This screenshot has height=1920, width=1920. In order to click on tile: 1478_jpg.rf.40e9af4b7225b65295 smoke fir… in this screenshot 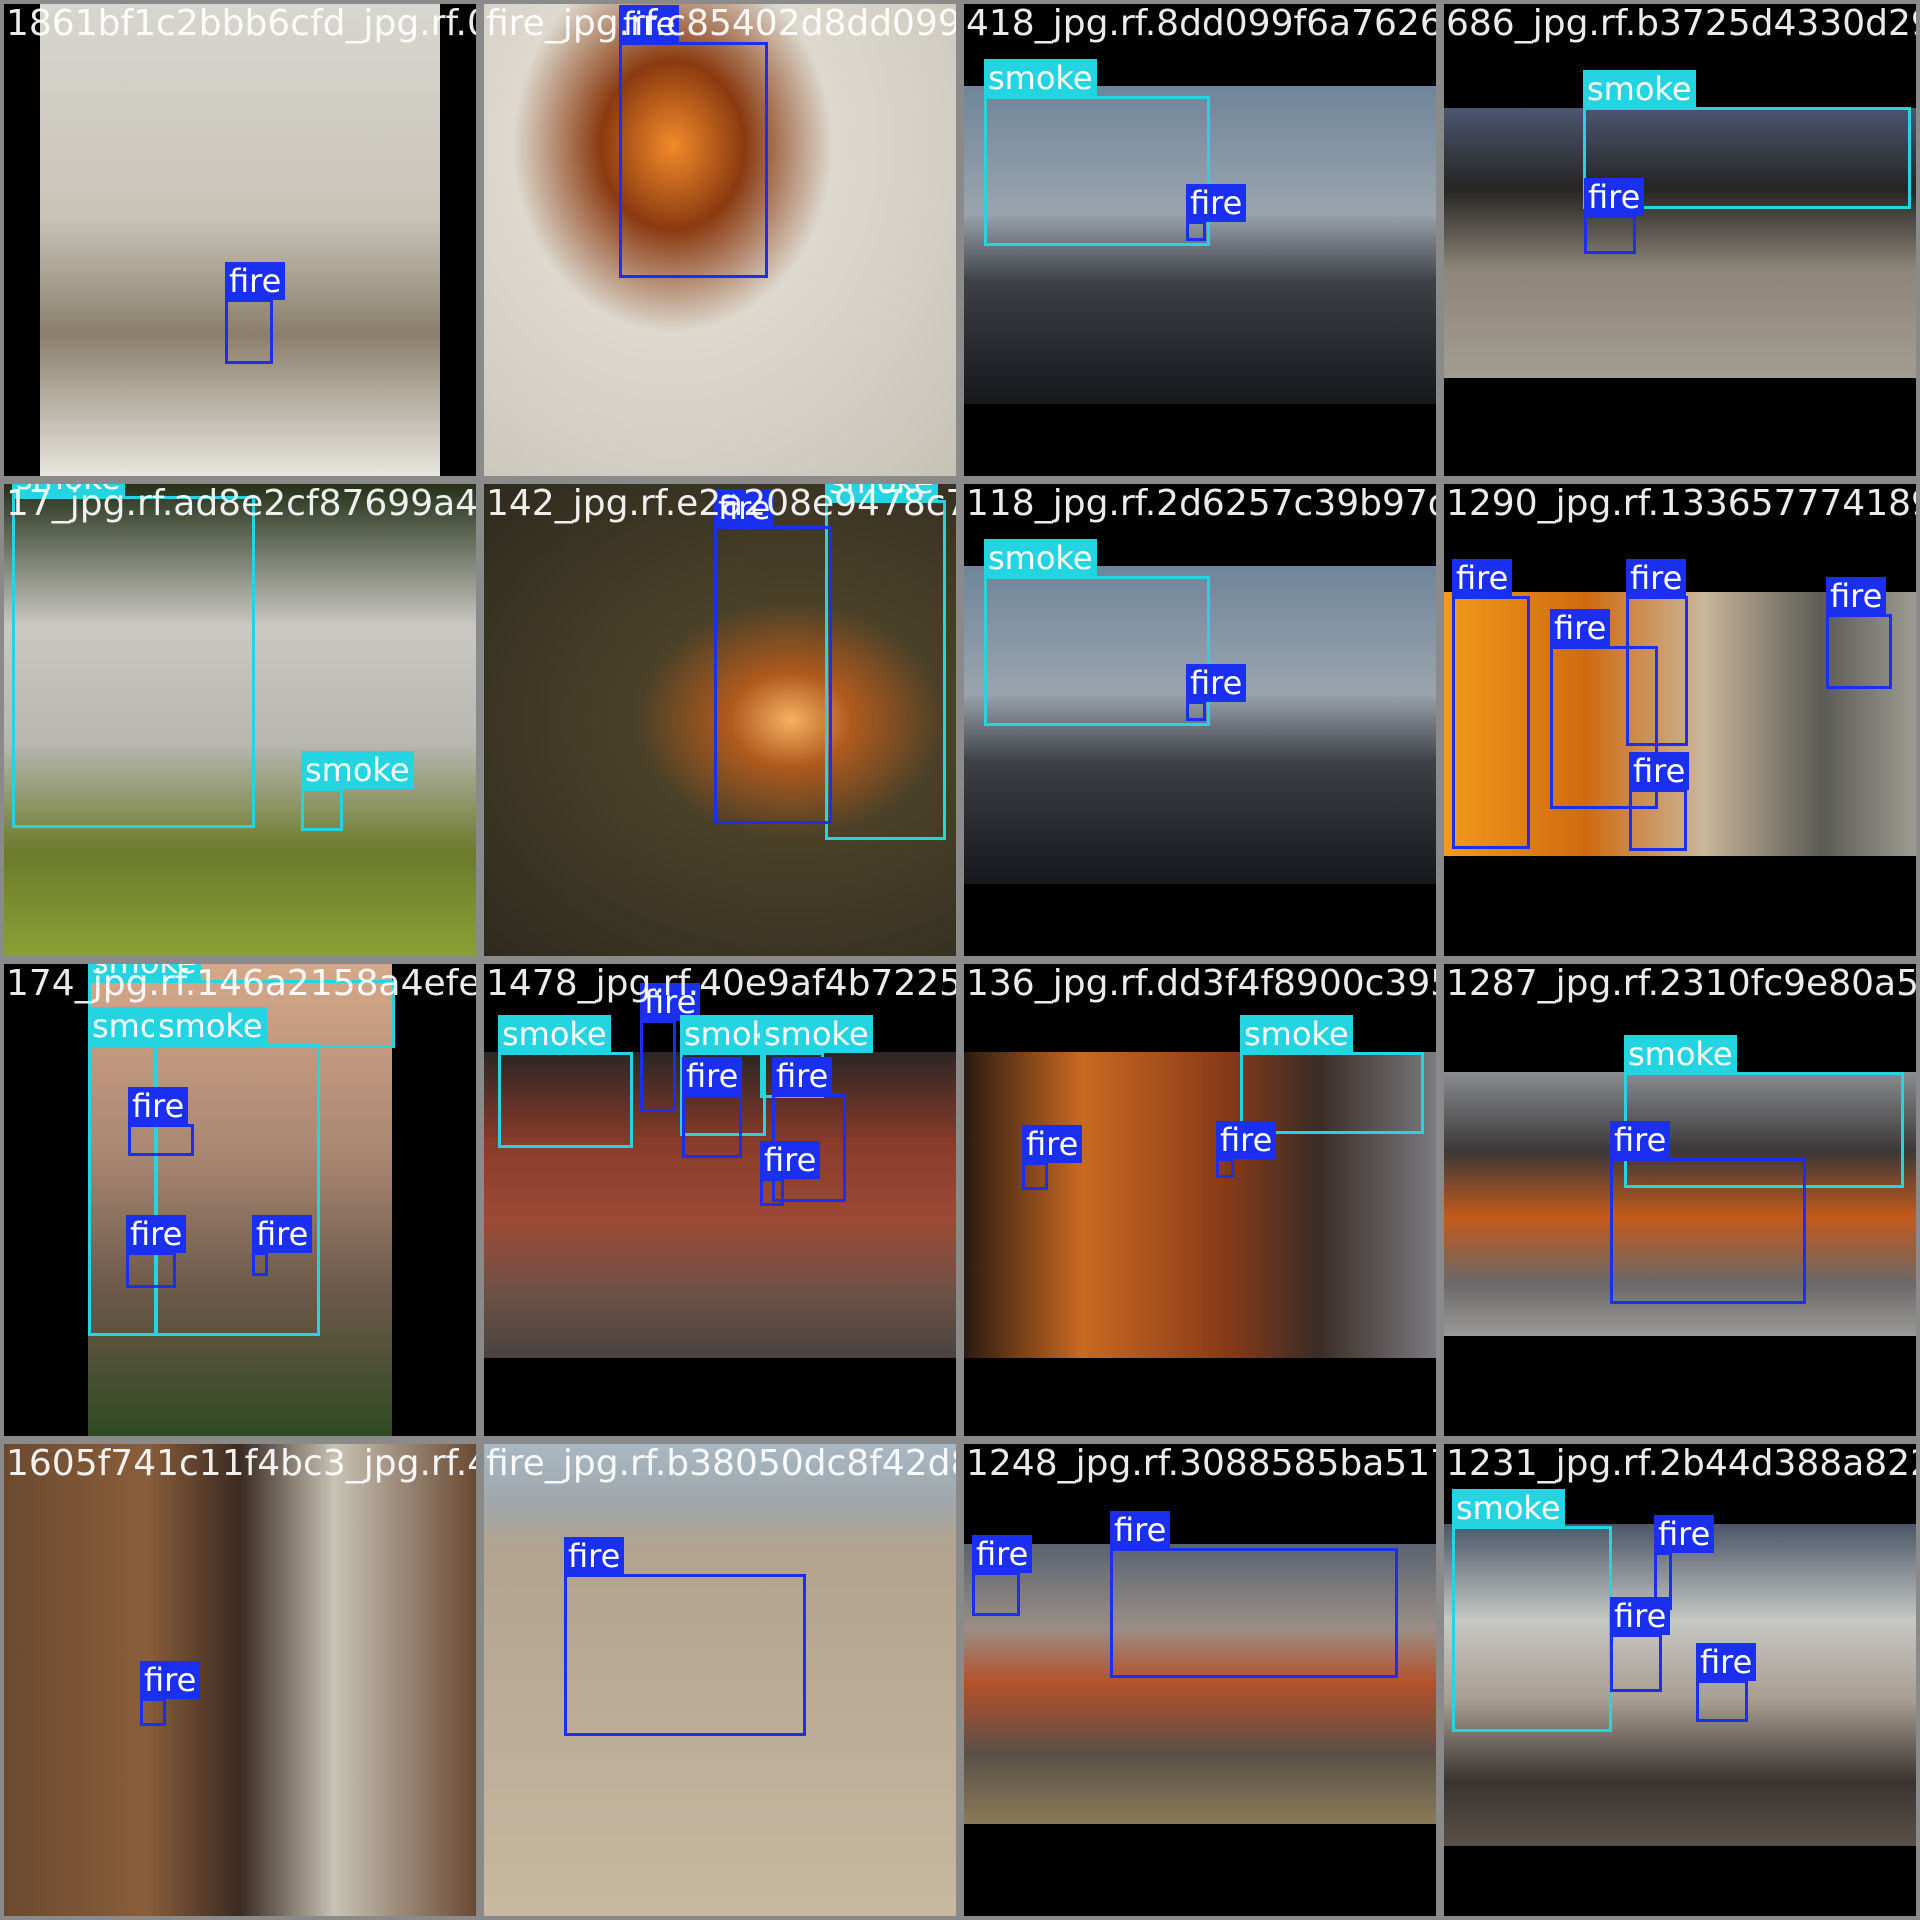, I will do `click(720, 1200)`.